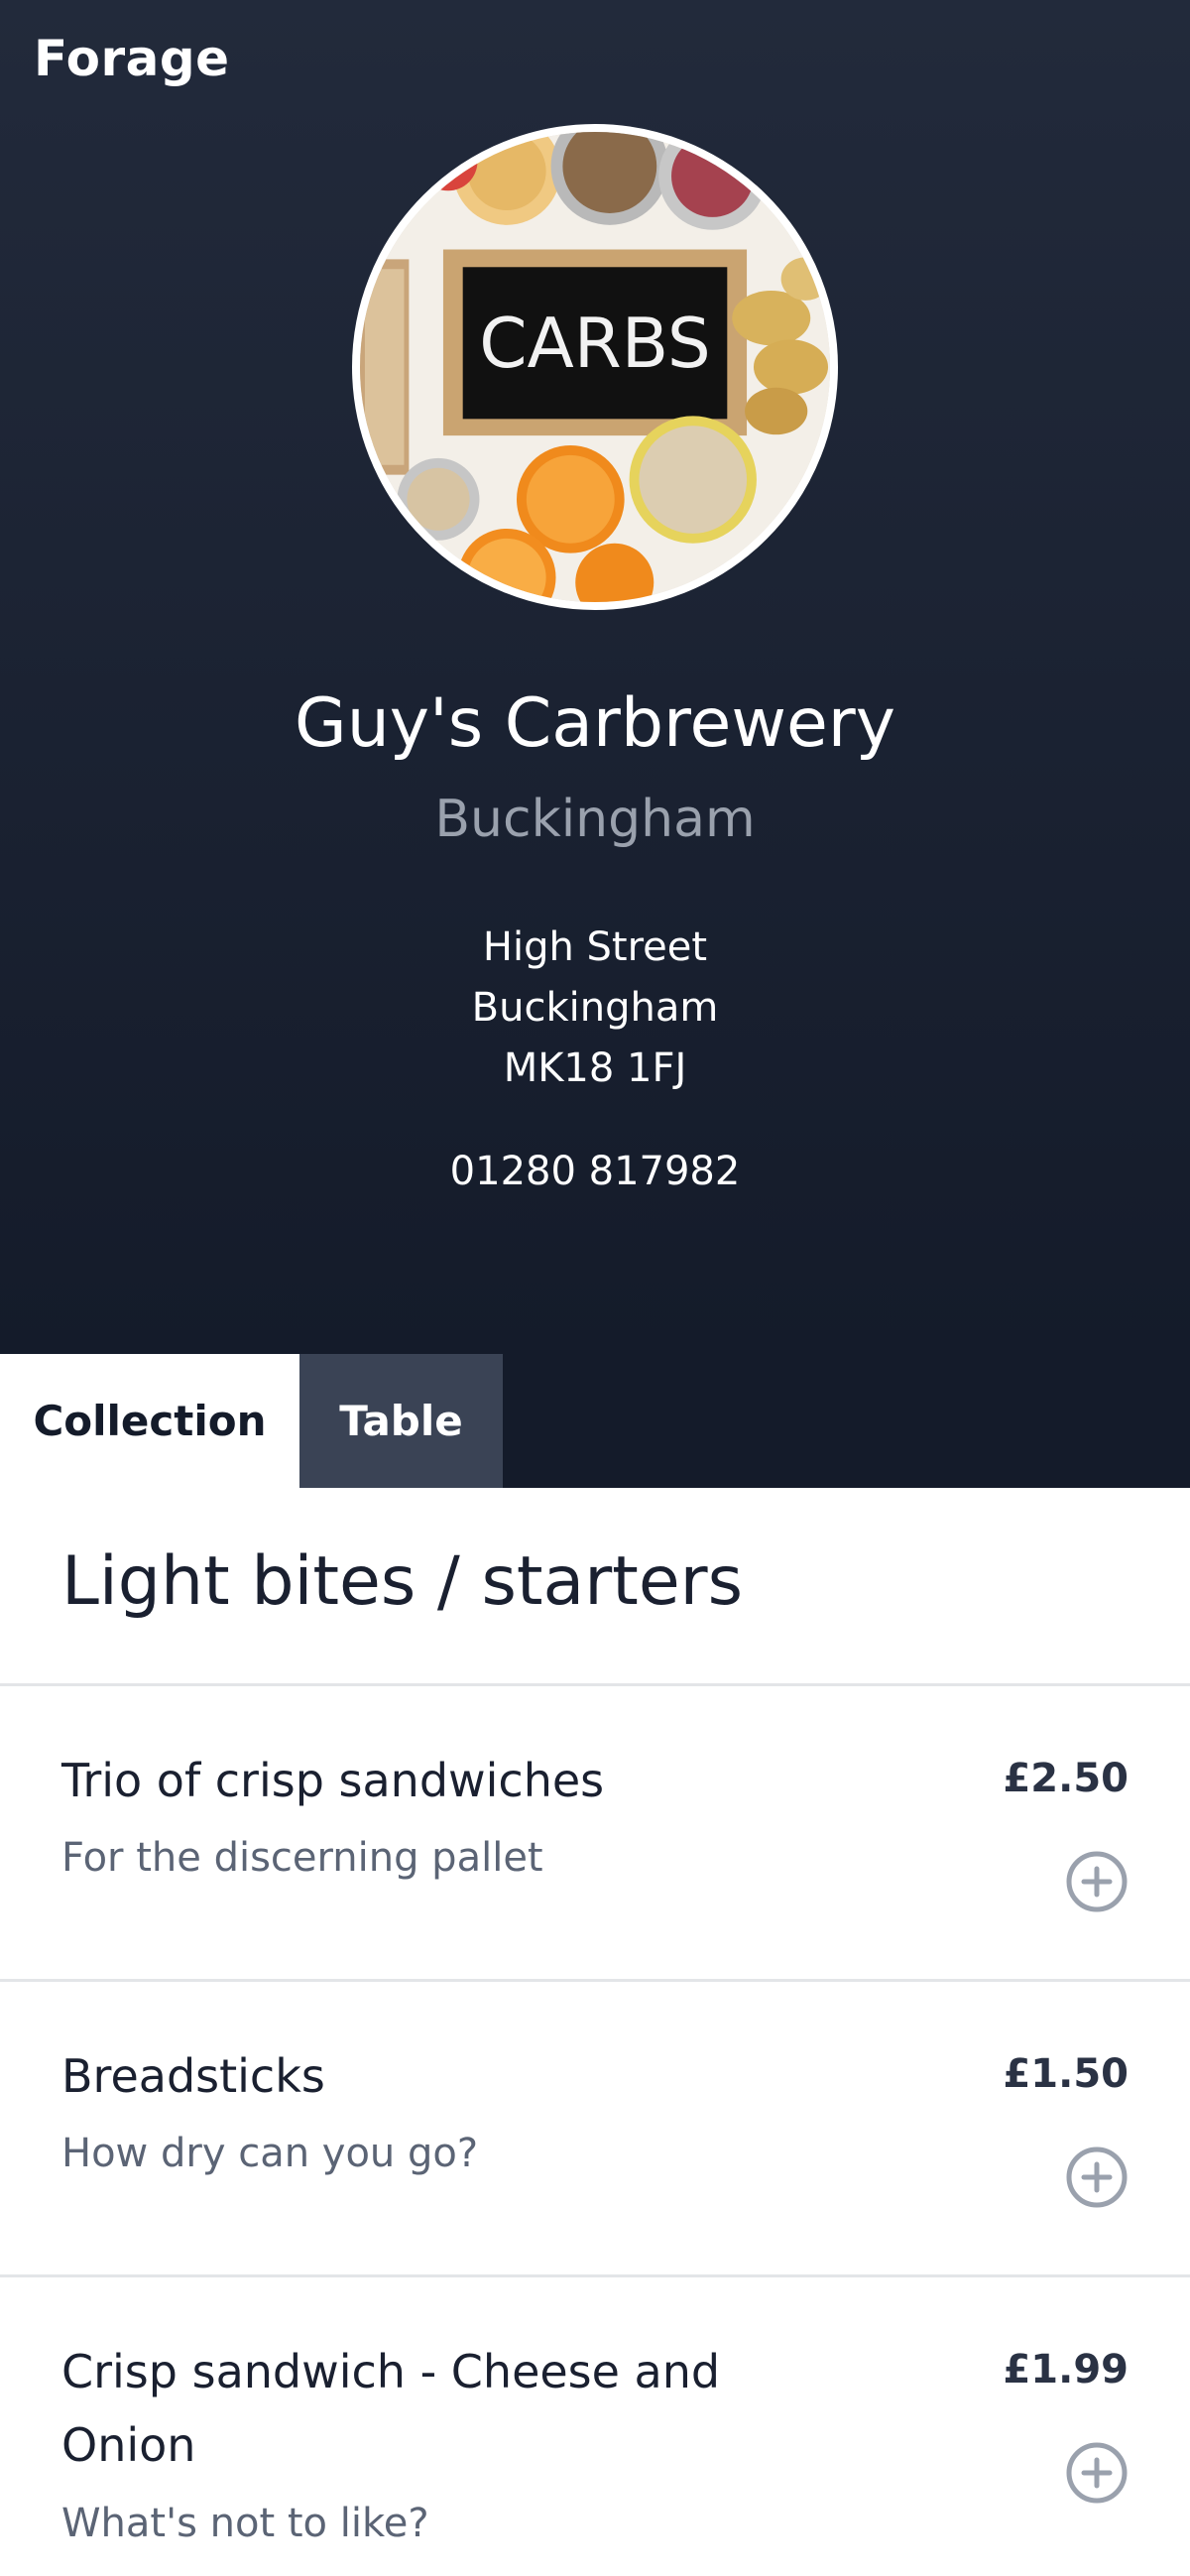 The image size is (1190, 2576). I want to click on address-line: High Street, so click(595, 947).